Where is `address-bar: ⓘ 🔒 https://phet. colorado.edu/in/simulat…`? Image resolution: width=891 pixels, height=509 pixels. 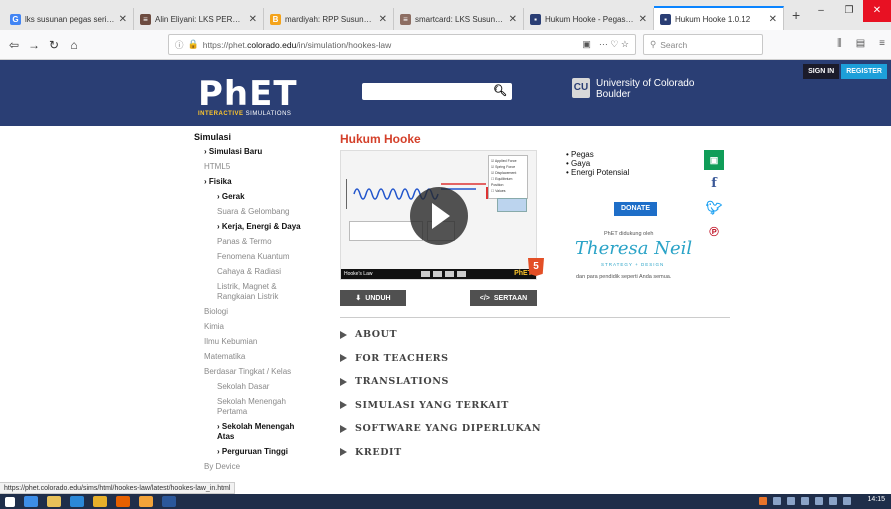
address-bar: ⓘ 🔒 https://phet. colorado.edu/in/simulat… is located at coordinates (402, 44).